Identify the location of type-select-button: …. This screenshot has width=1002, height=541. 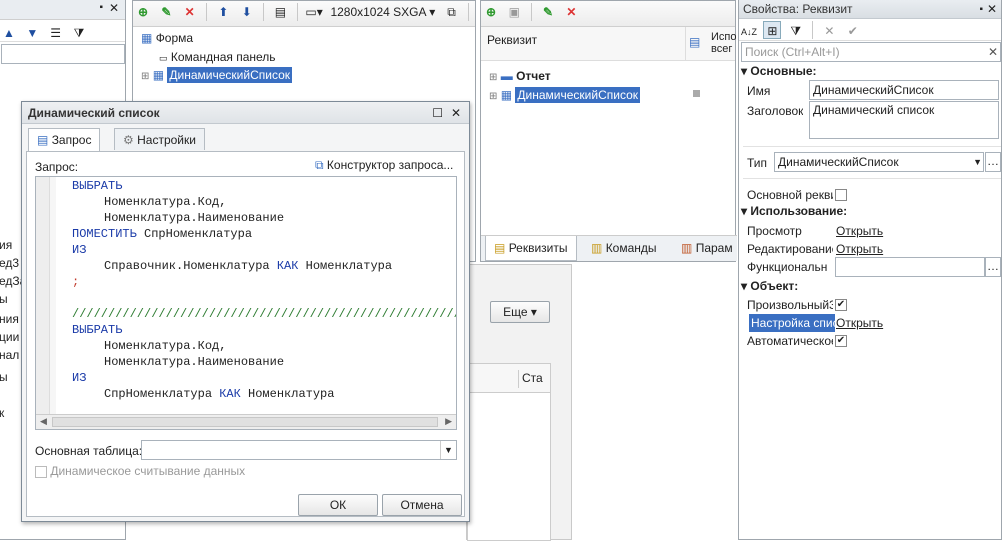
(993, 162).